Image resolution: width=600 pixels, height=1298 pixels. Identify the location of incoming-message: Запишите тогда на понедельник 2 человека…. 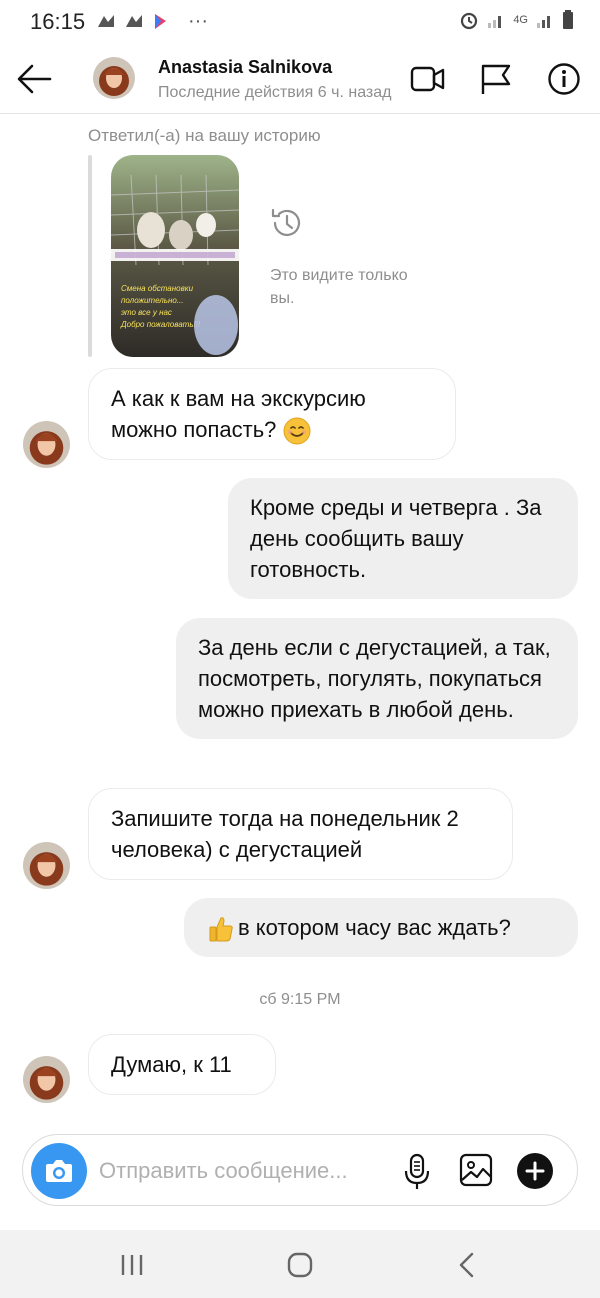
(300, 834).